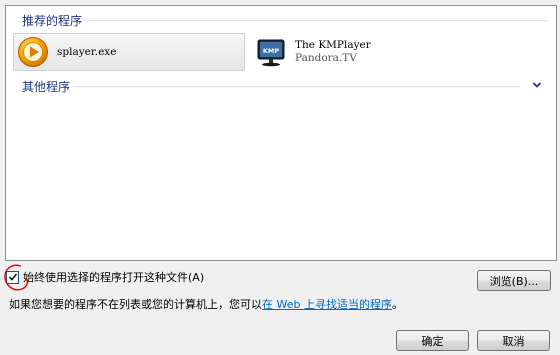  I want to click on info-text-after: 。, so click(397, 304).